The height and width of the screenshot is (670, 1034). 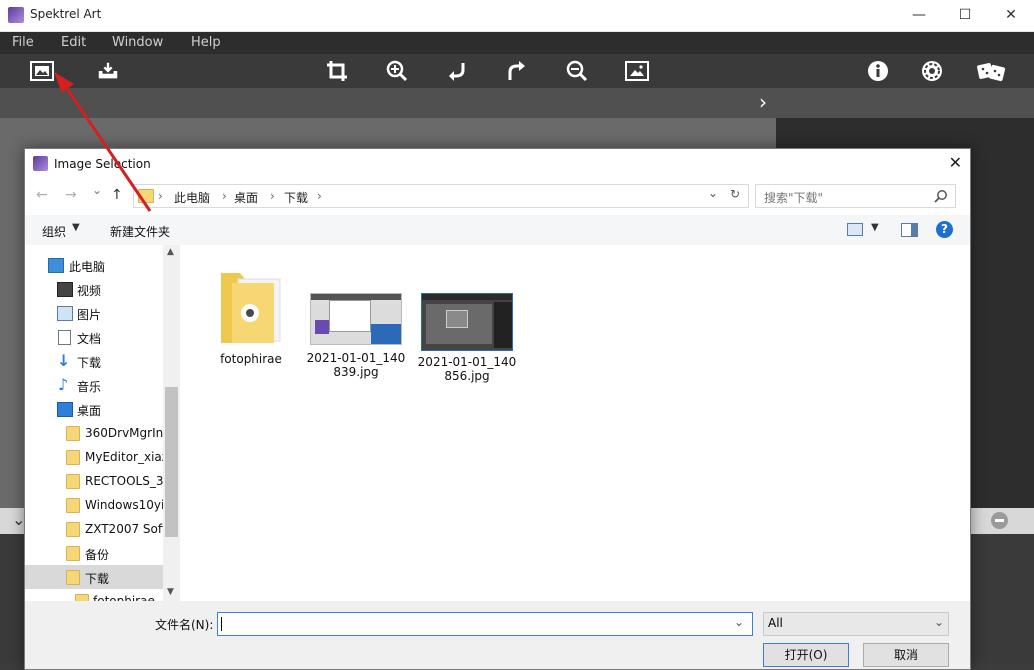 I want to click on nav-label: MyEditor_xiaza, so click(x=124, y=457).